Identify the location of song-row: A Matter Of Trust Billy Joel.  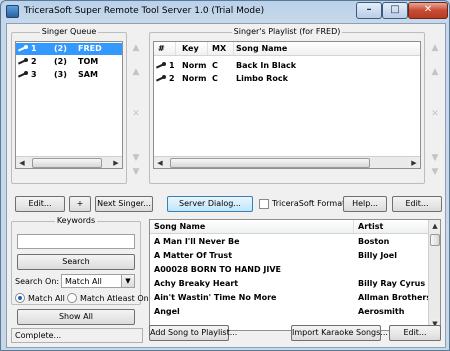
(295, 256).